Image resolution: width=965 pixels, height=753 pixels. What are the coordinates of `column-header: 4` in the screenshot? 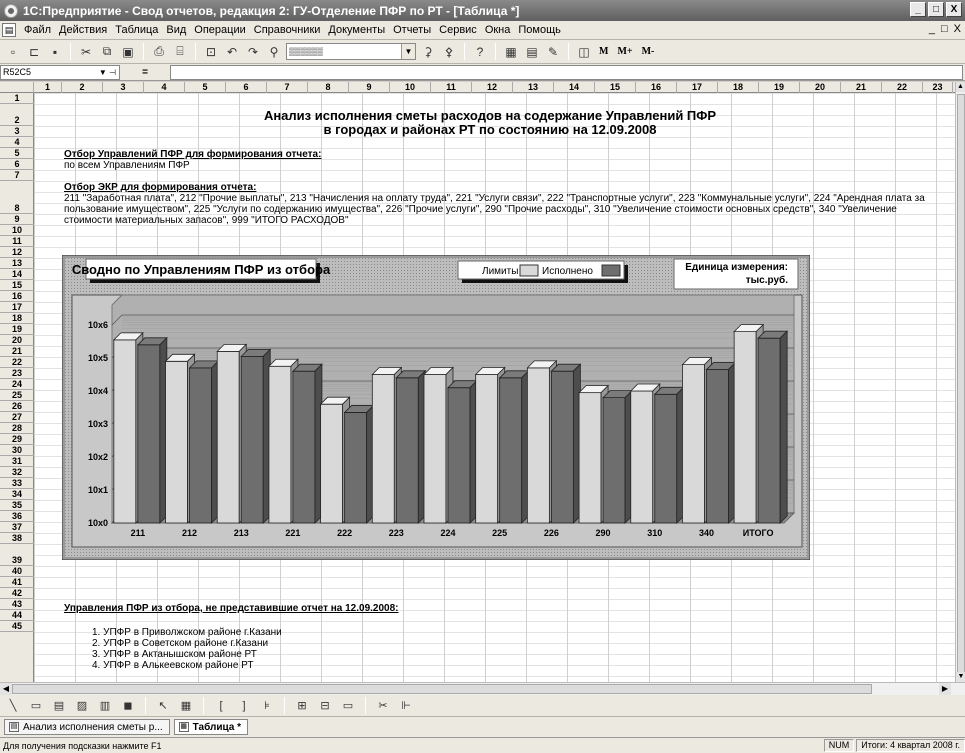 It's located at (164, 87).